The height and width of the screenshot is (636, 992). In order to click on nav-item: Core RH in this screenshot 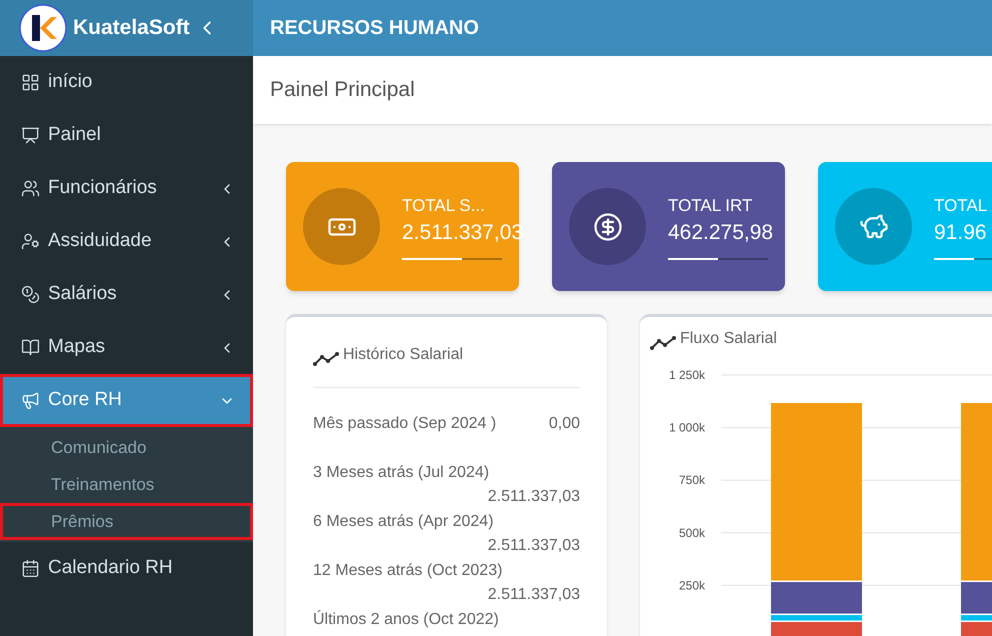, I will do `click(126, 400)`.